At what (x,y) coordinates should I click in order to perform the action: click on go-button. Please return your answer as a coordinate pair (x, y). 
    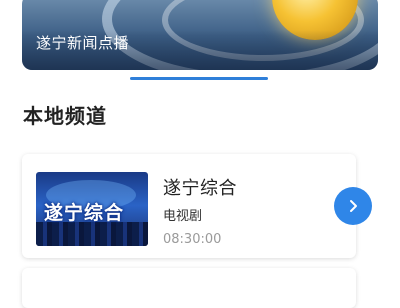
    Looking at the image, I should click on (353, 206).